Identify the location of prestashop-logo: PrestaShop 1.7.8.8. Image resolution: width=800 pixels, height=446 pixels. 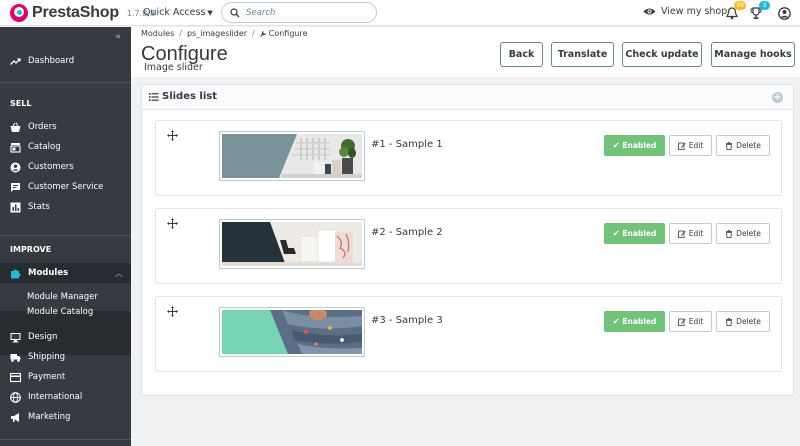
(82, 13).